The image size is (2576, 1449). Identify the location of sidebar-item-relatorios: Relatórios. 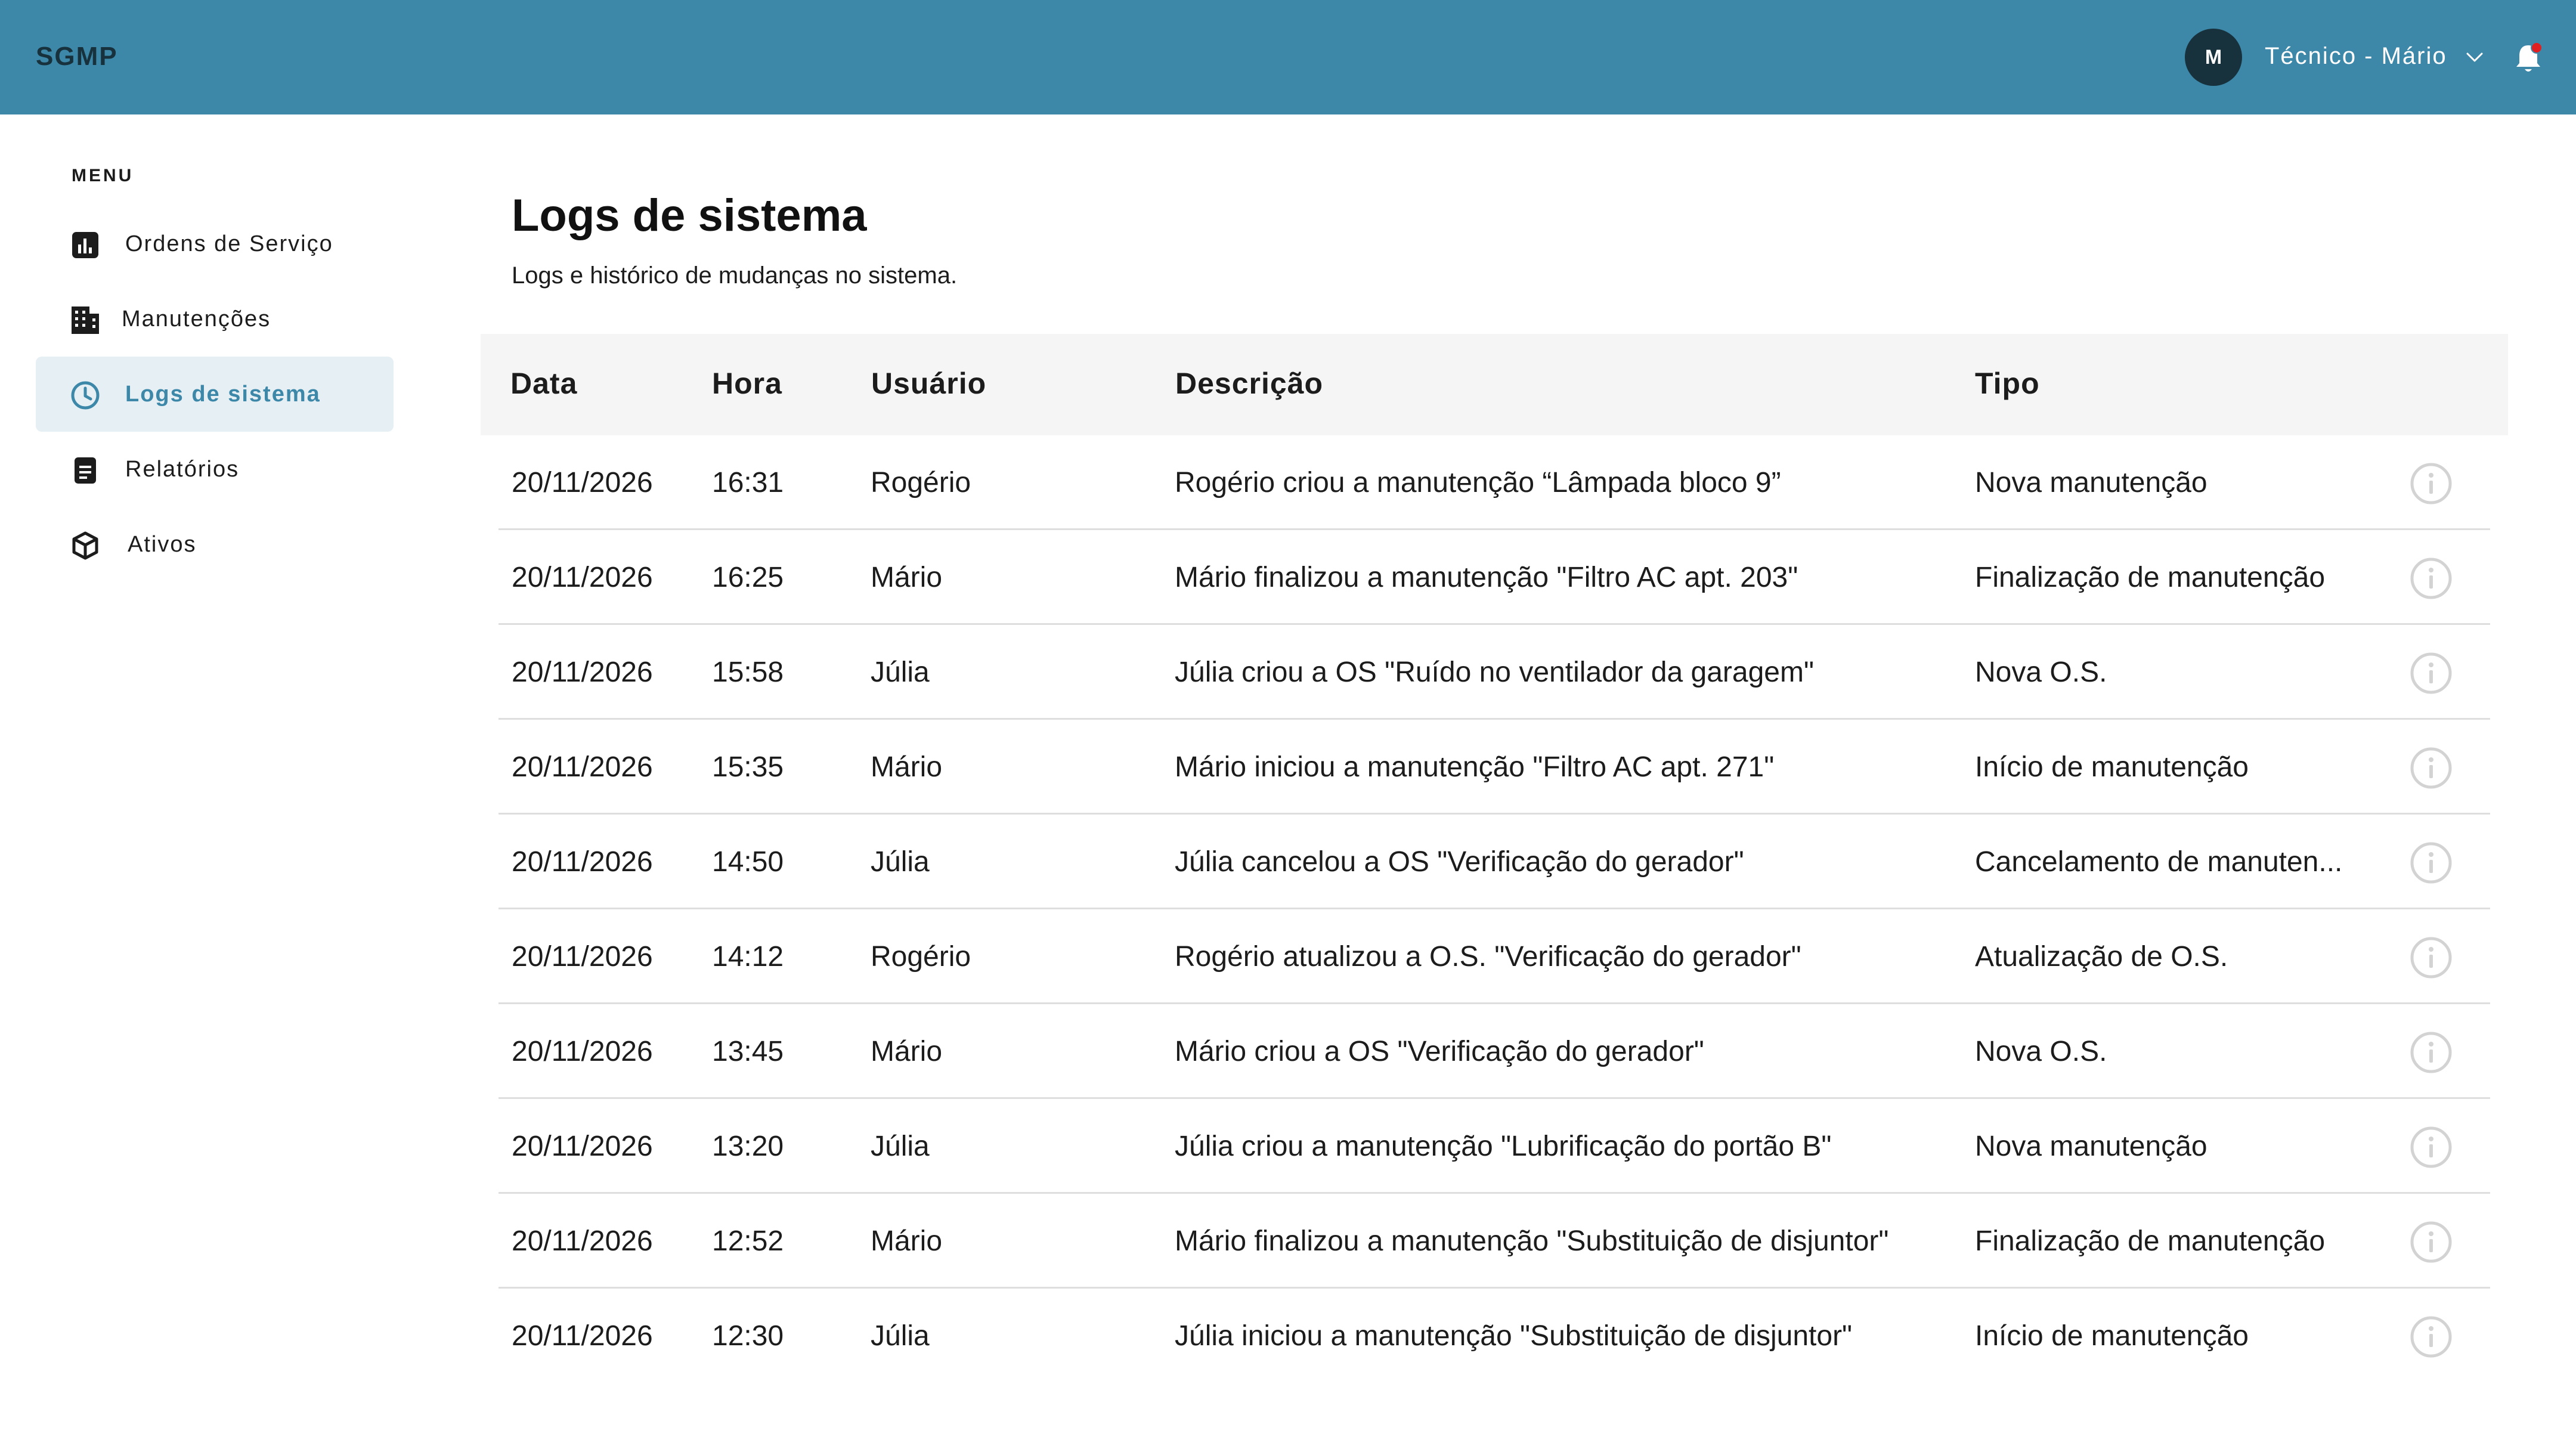
(215, 470).